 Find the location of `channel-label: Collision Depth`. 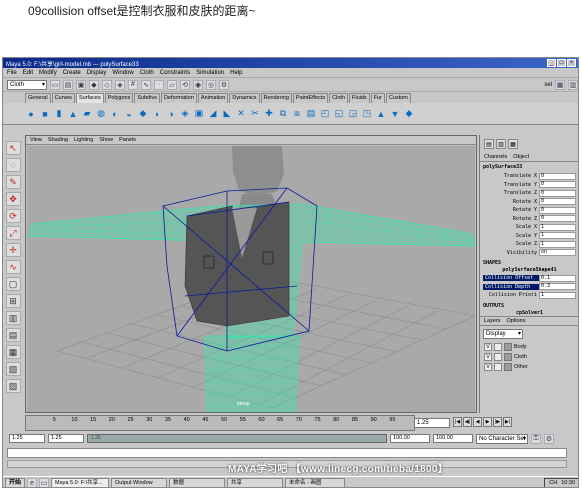

channel-label: Collision Depth is located at coordinates (511, 286).